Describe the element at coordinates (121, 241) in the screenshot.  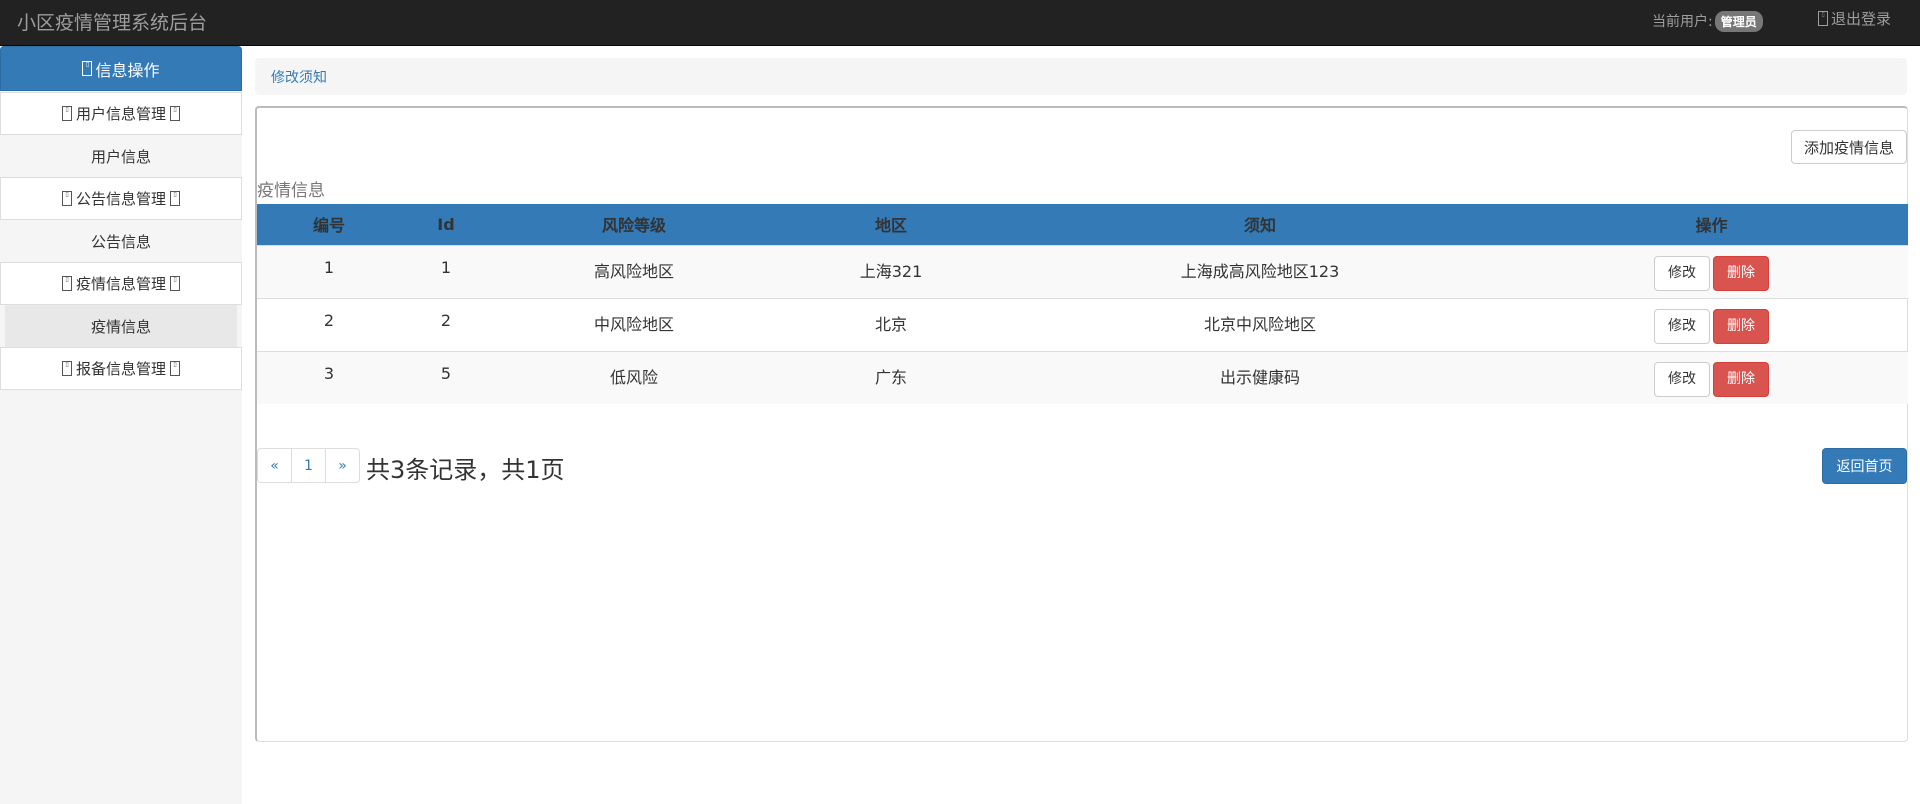
I see `sidebar-item-notice-info: 公告信息` at that location.